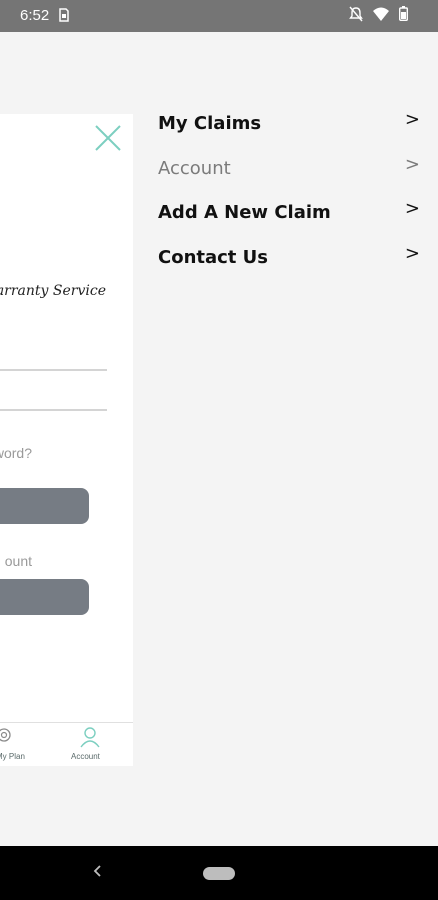  Describe the element at coordinates (44, 506) in the screenshot. I see `login-button` at that location.